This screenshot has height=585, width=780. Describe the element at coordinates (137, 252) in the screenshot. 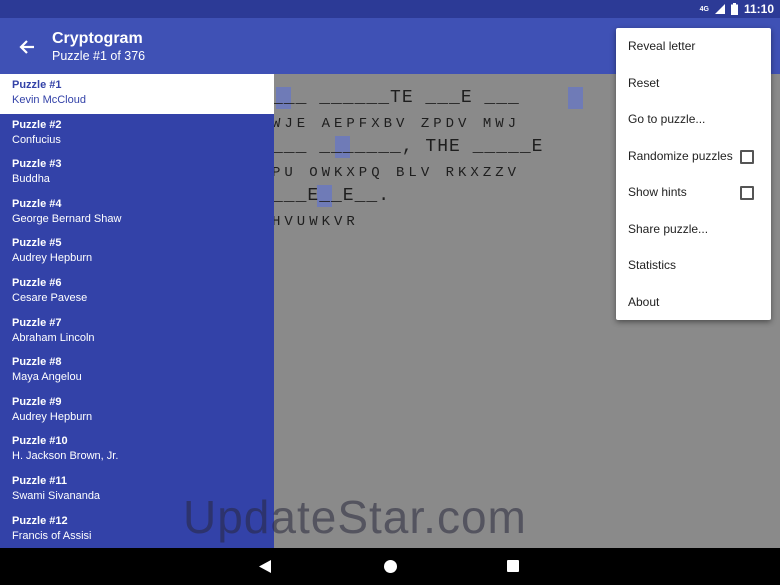

I see `list-item: Puzzle #5 Audrey Hepburn` at that location.